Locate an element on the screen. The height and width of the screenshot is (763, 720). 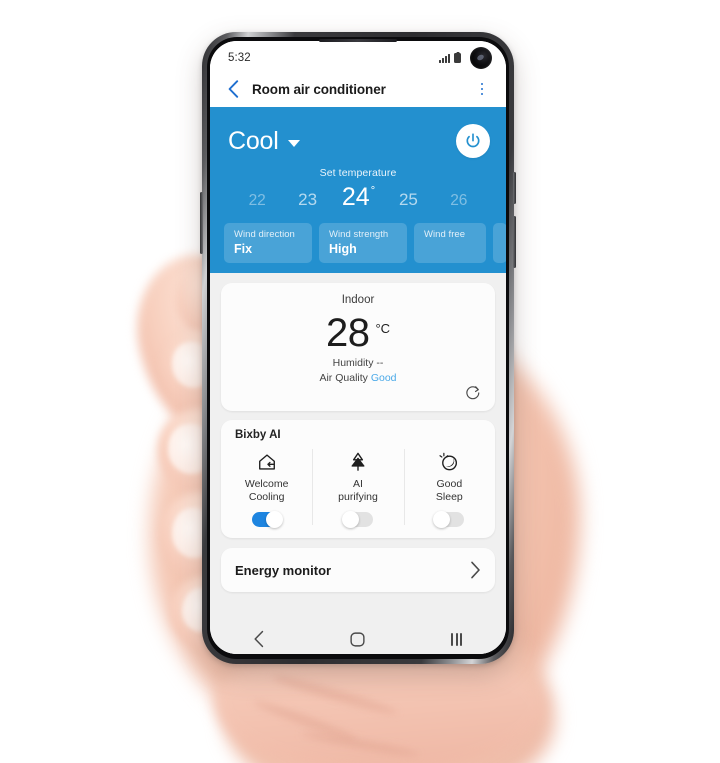
bixby-item-label: Good Sleep is located at coordinates (449, 491).